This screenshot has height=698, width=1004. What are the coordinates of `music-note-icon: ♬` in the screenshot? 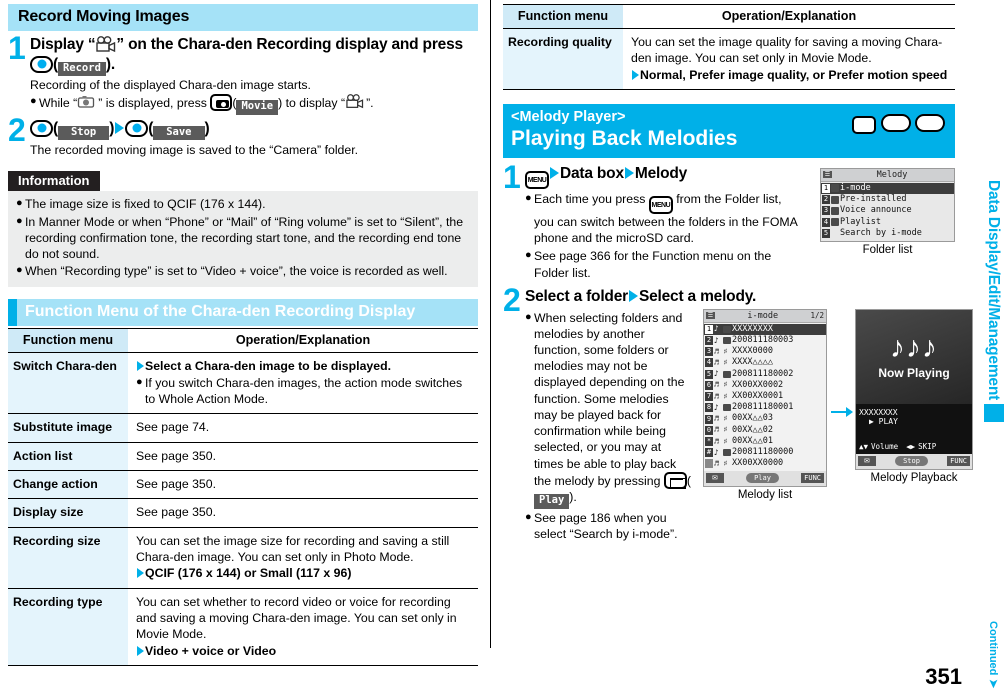 It's located at (716, 385).